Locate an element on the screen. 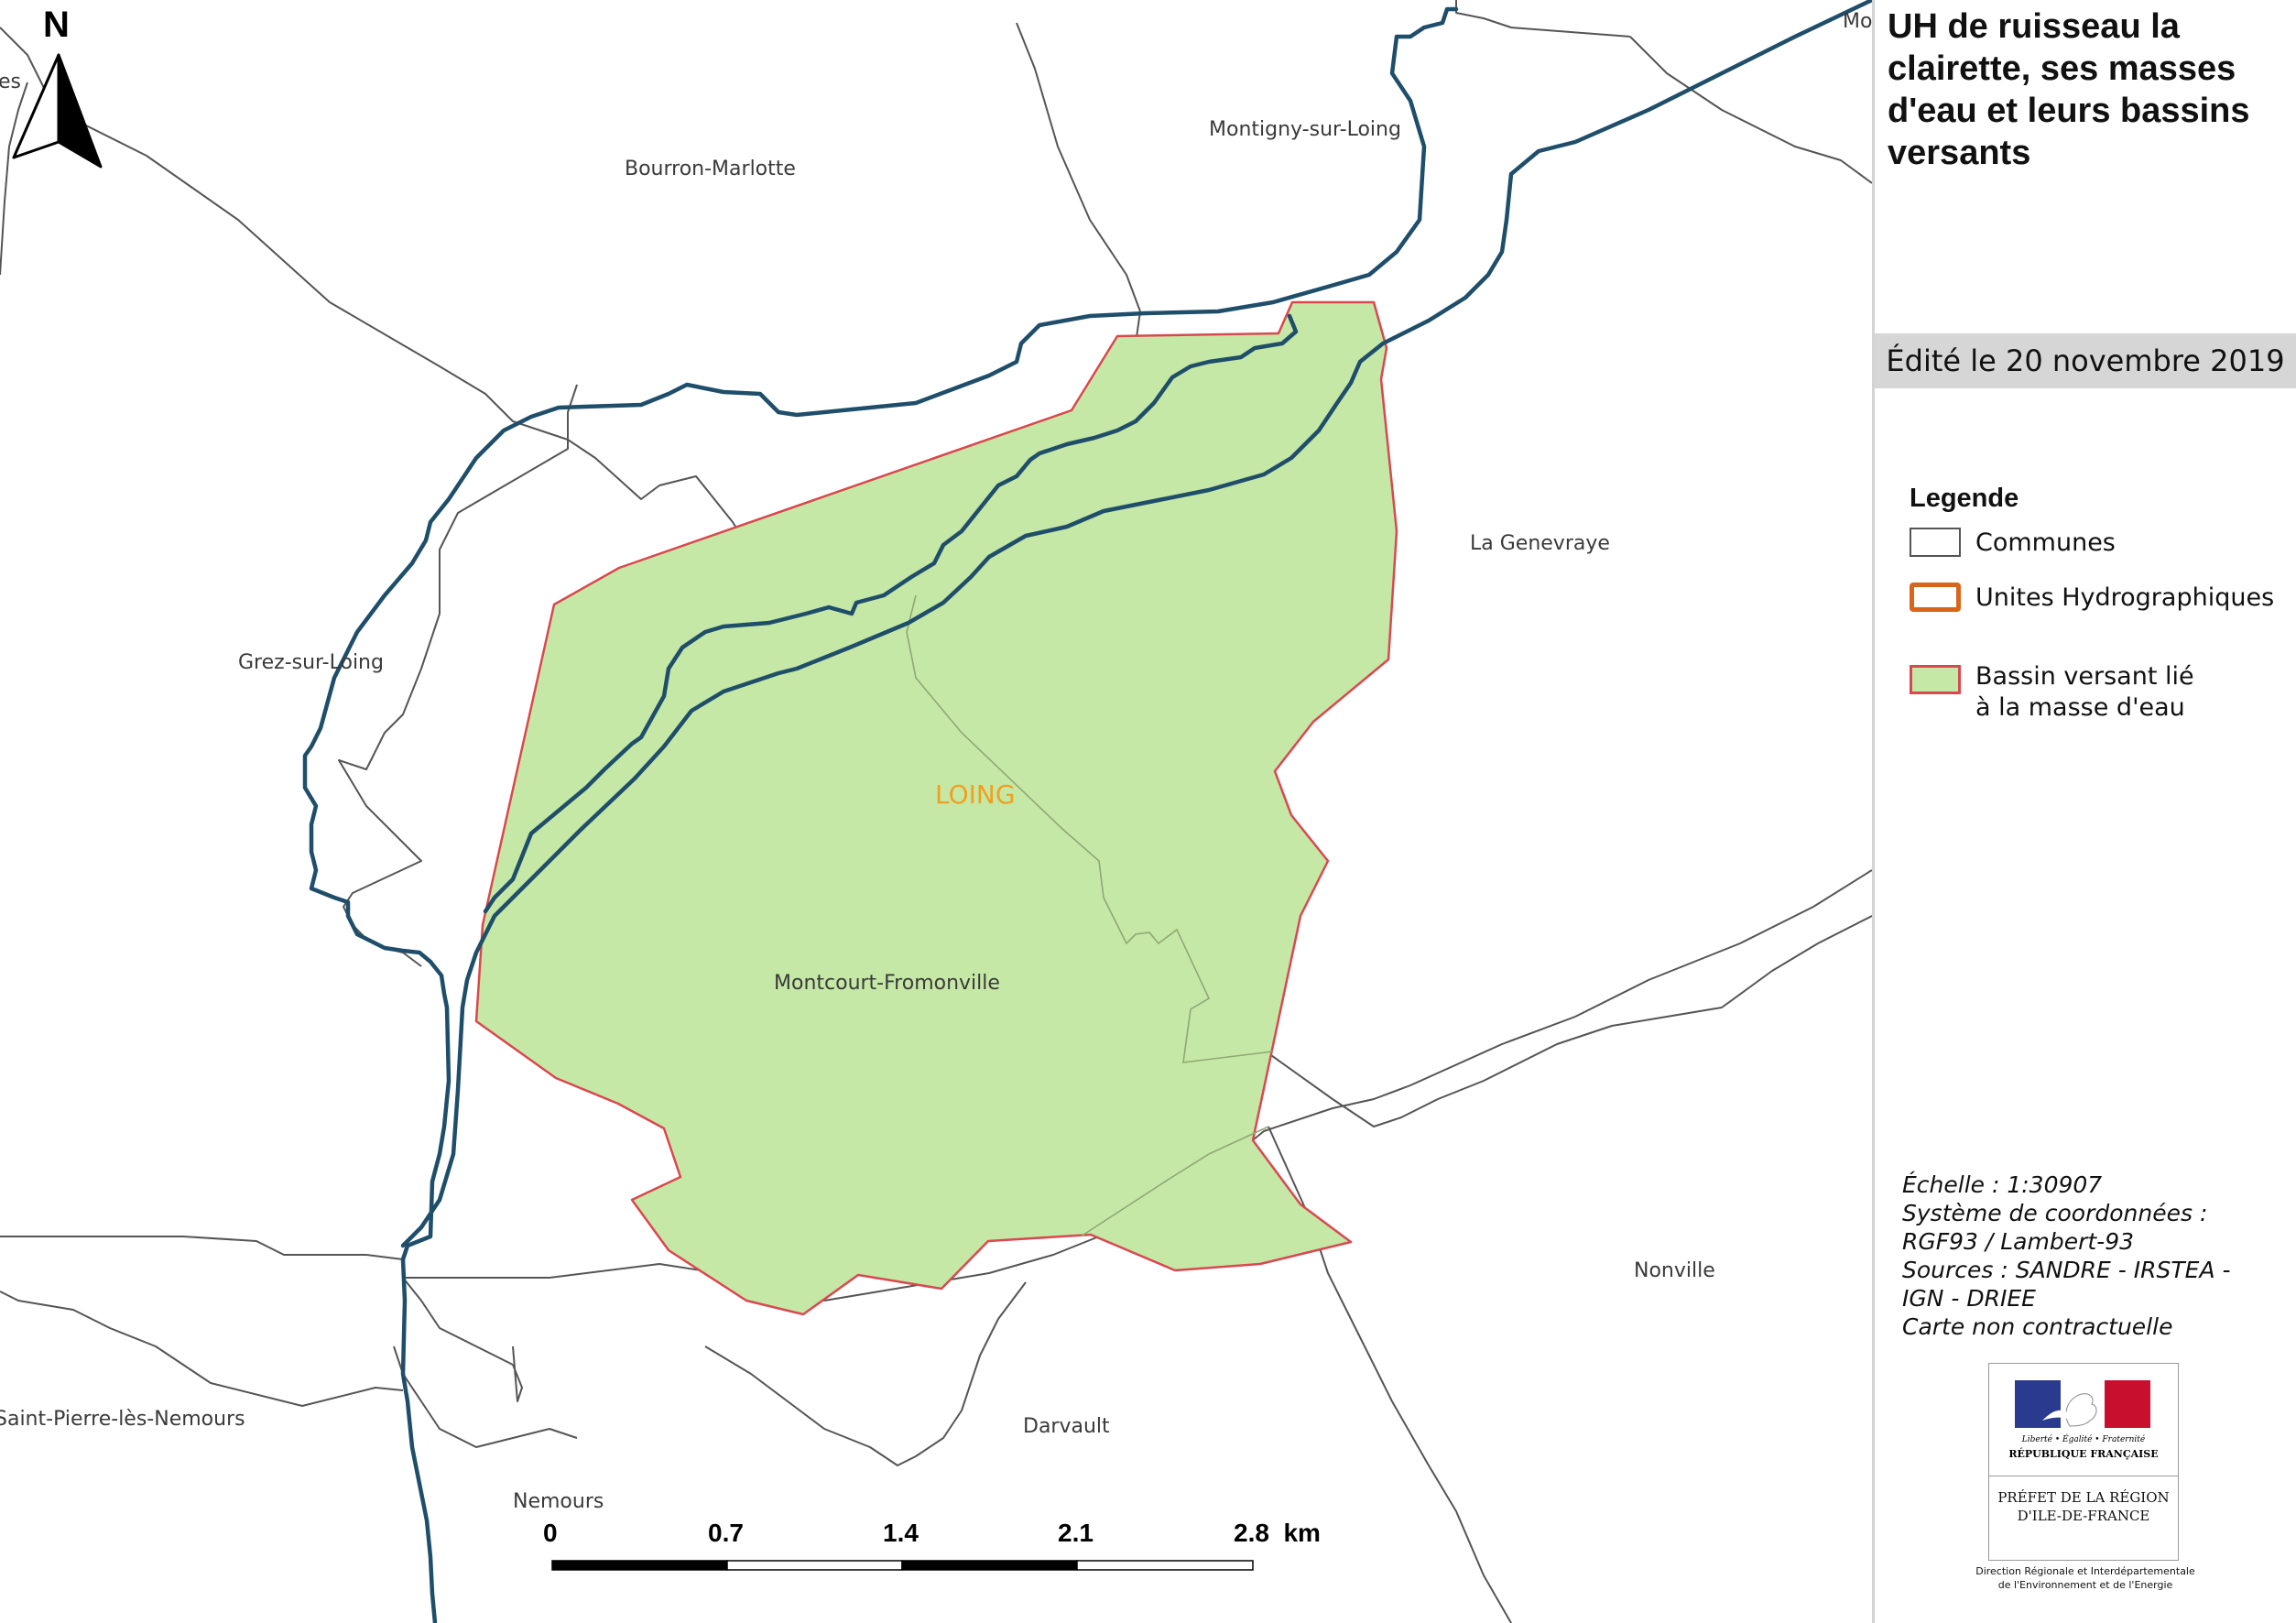 The width and height of the screenshot is (2296, 1623). commune-label: Darvault is located at coordinates (1066, 1426).